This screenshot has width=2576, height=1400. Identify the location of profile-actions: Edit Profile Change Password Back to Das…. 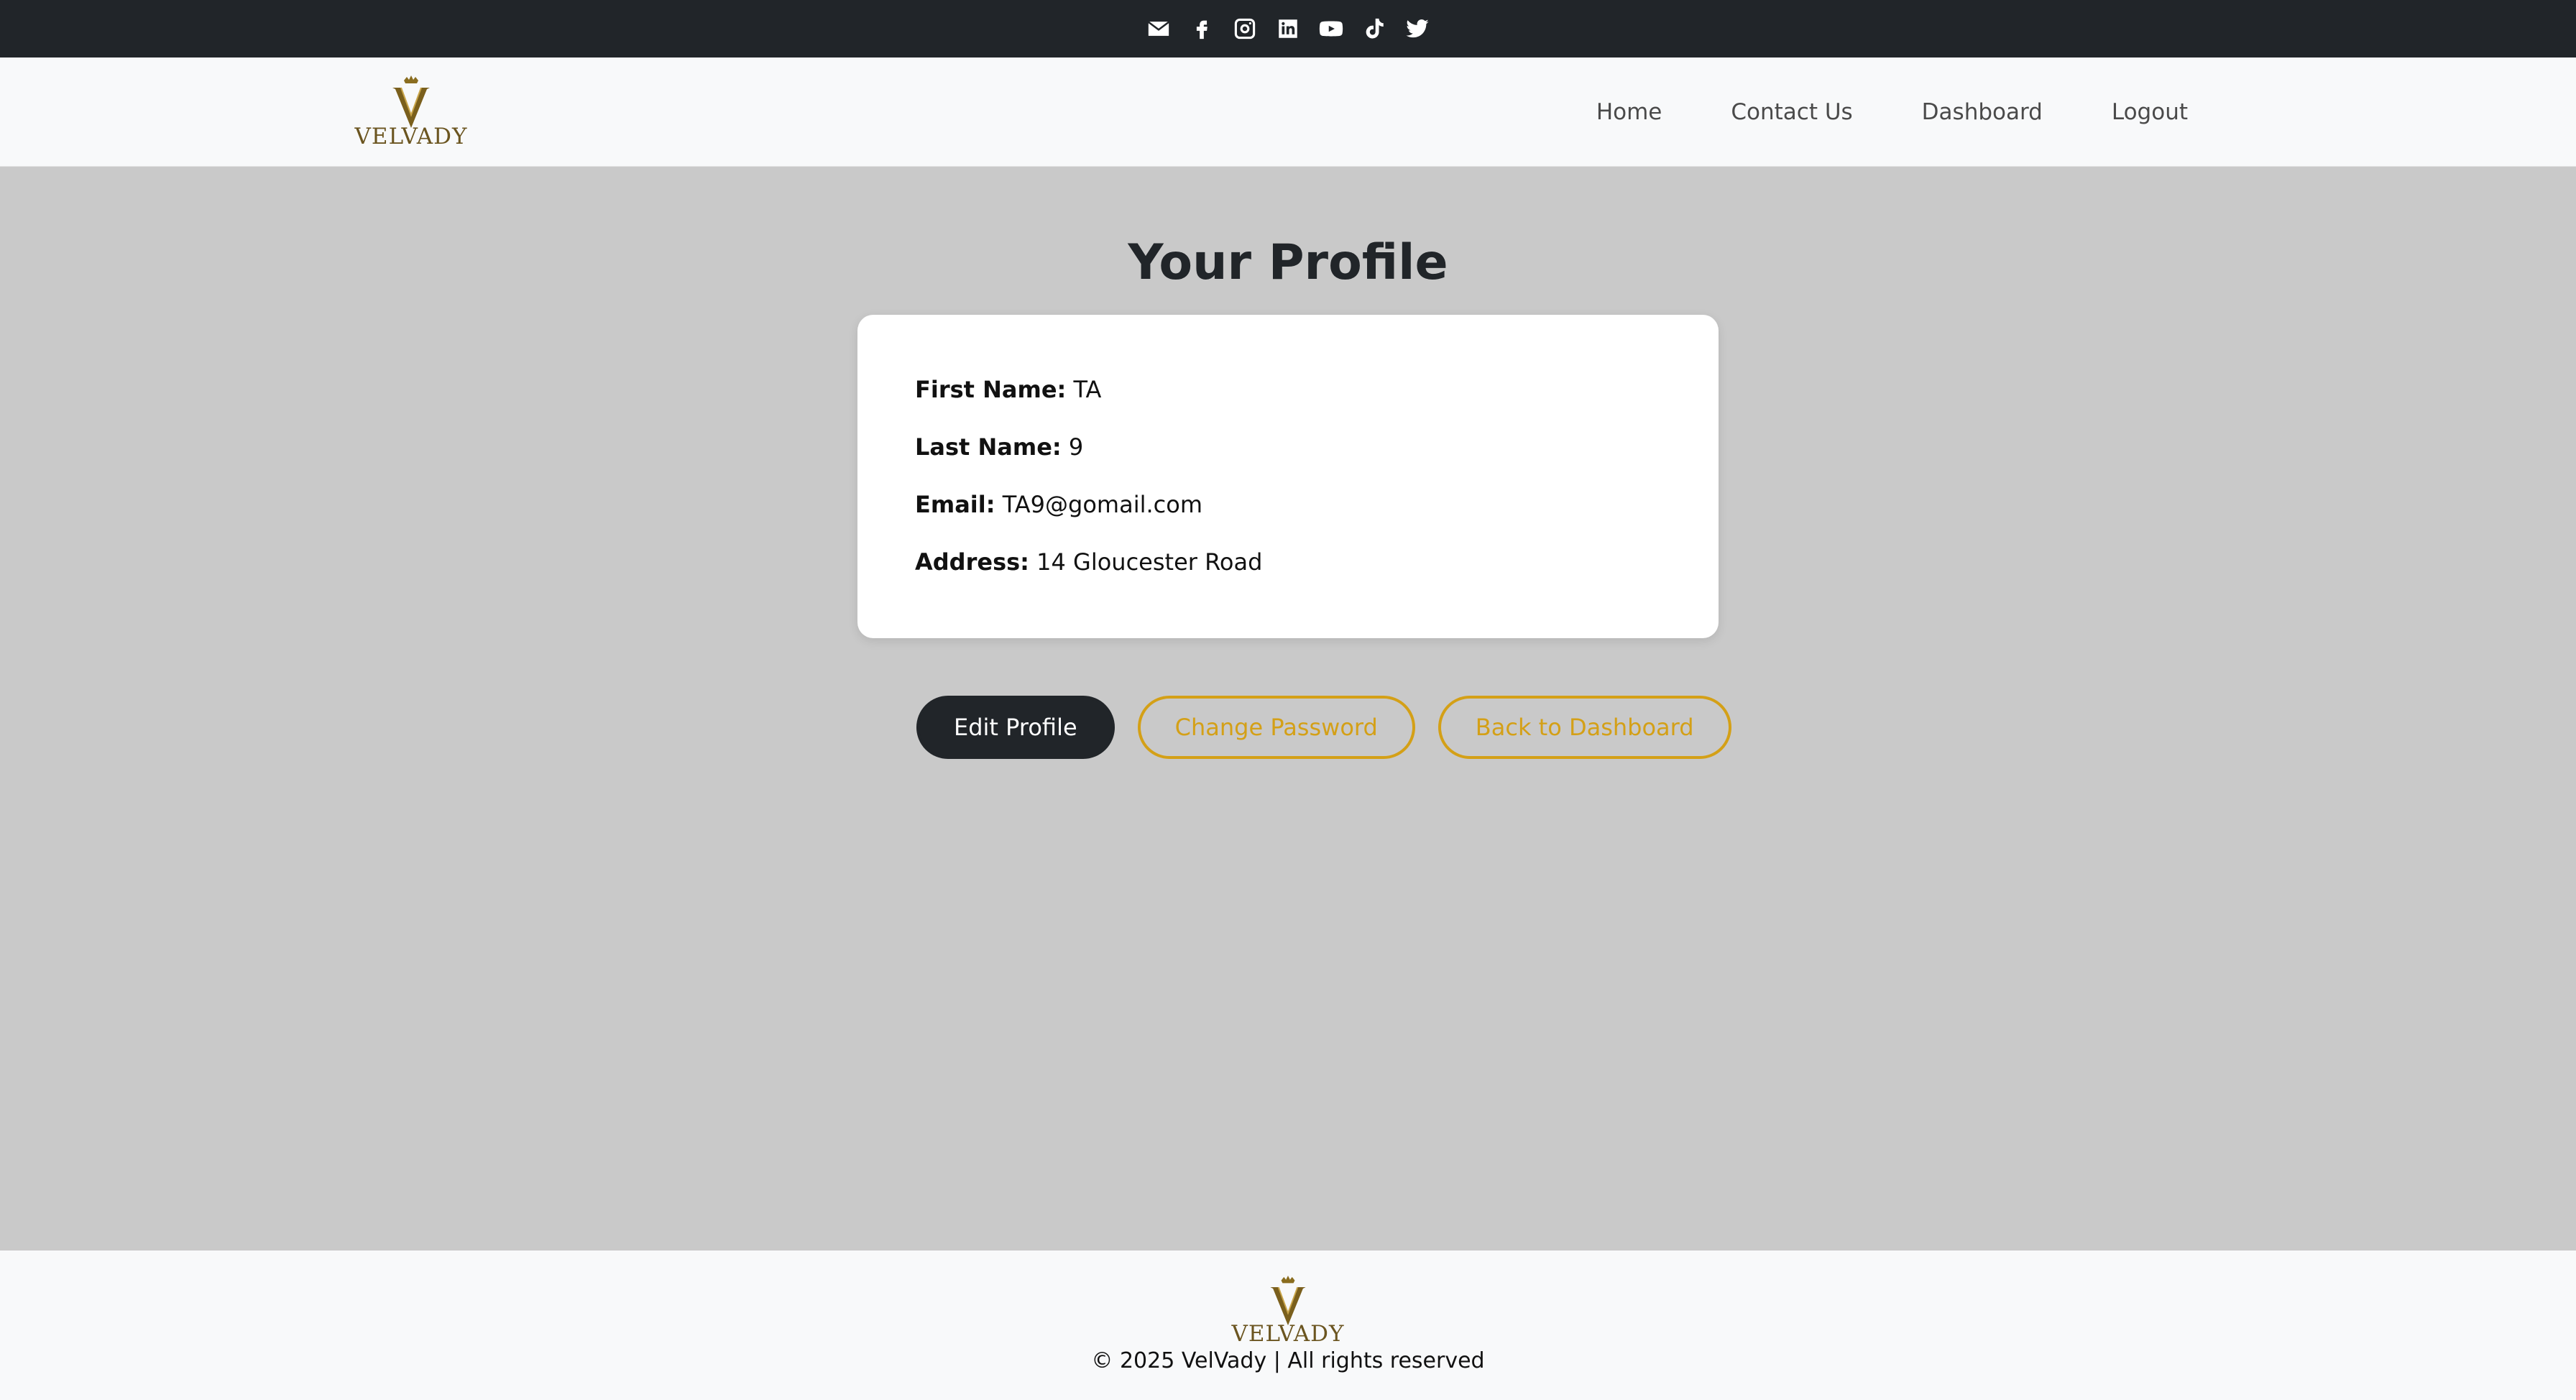
(1323, 727).